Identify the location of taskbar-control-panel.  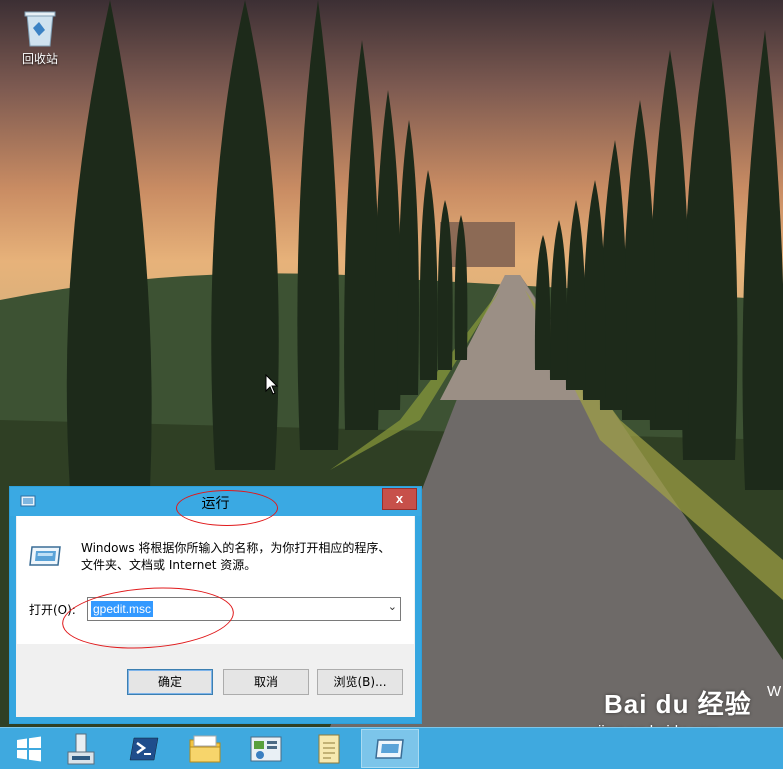
(266, 748).